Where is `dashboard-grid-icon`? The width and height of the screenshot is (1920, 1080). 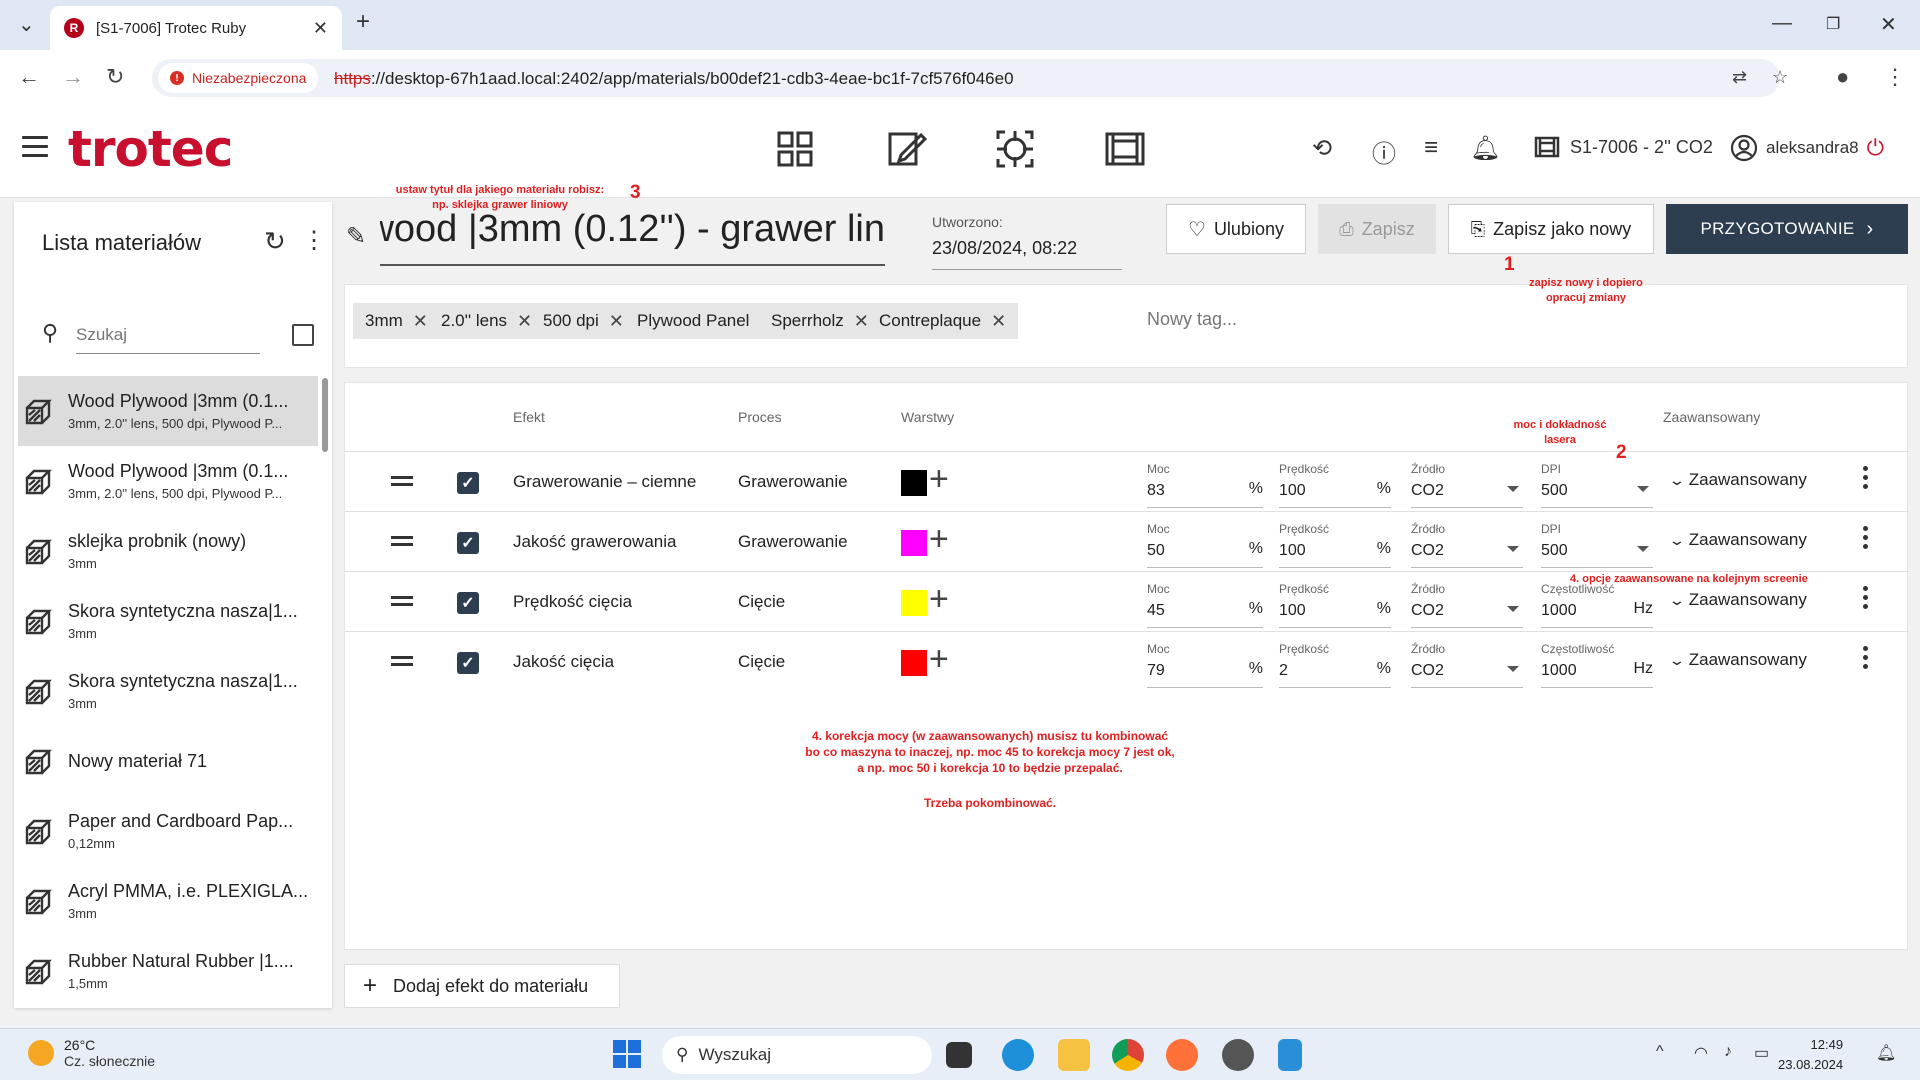
dashboard-grid-icon is located at coordinates (795, 149).